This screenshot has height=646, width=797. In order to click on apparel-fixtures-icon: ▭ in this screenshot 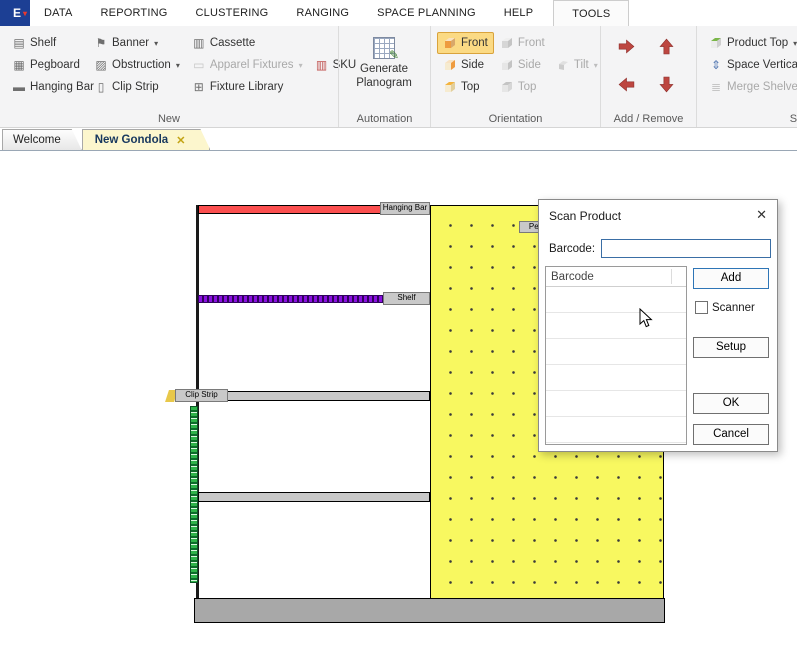, I will do `click(199, 65)`.